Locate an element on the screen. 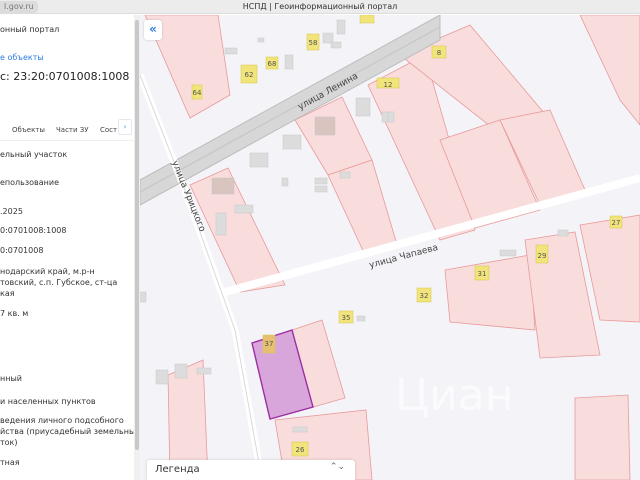 The width and height of the screenshot is (640, 480). tab-objects: Объекты is located at coordinates (28, 130).